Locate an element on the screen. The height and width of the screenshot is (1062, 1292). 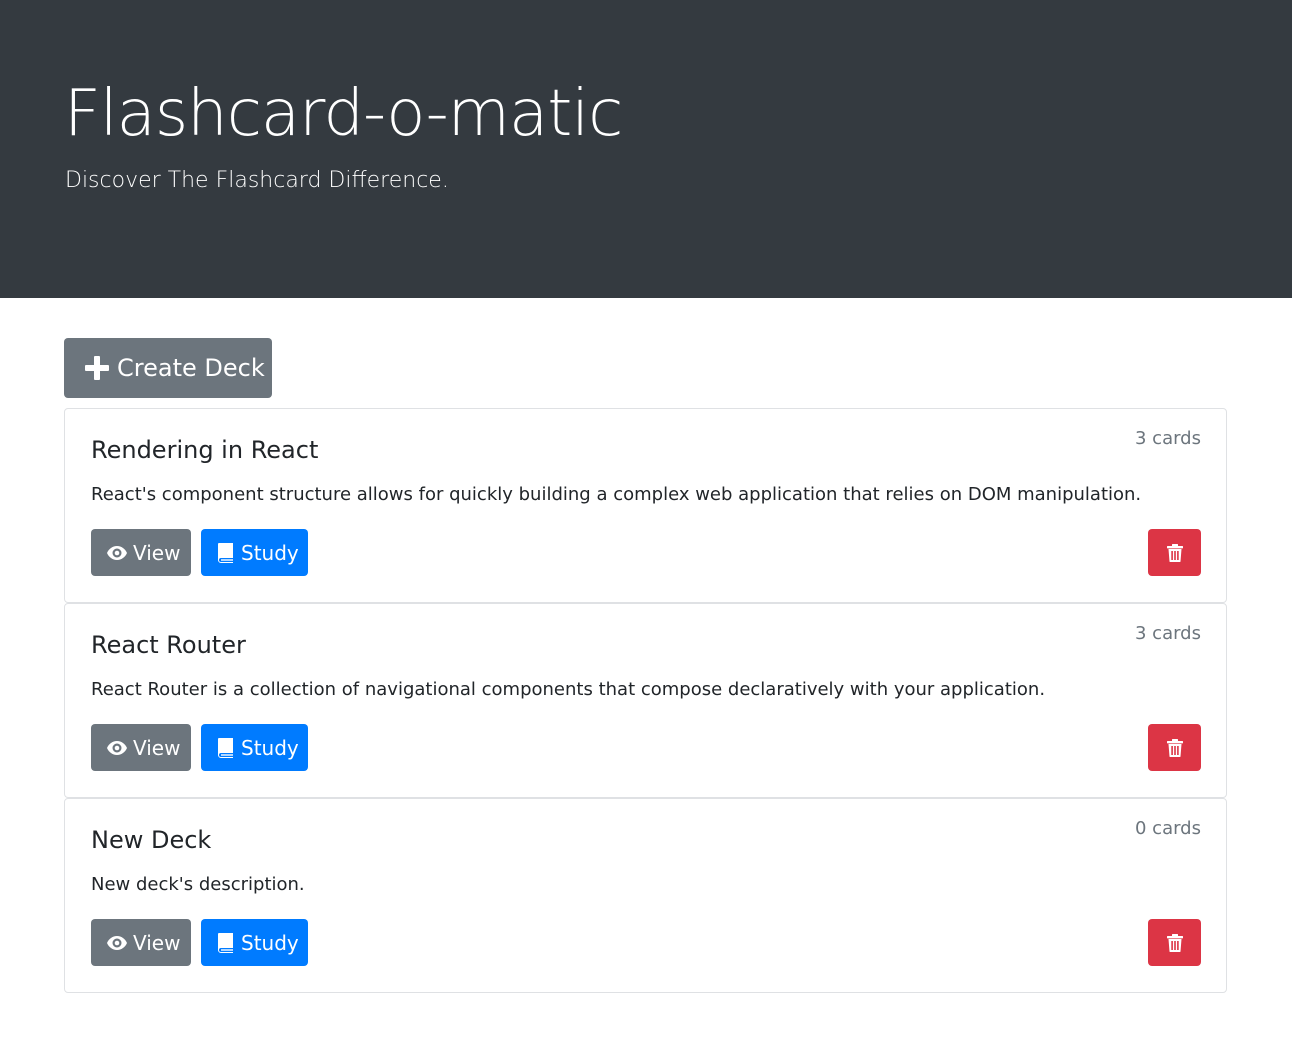
create-deck-button: Create Deck is located at coordinates (168, 368).